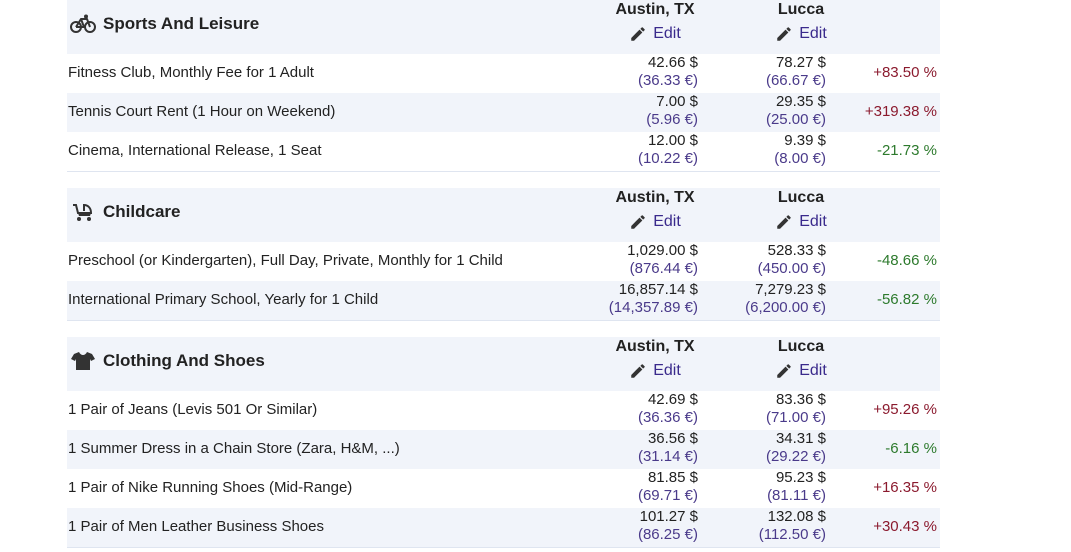  What do you see at coordinates (792, 526) in the screenshot?
I see `price-city-b: 132.08 $ (112.50 €)` at bounding box center [792, 526].